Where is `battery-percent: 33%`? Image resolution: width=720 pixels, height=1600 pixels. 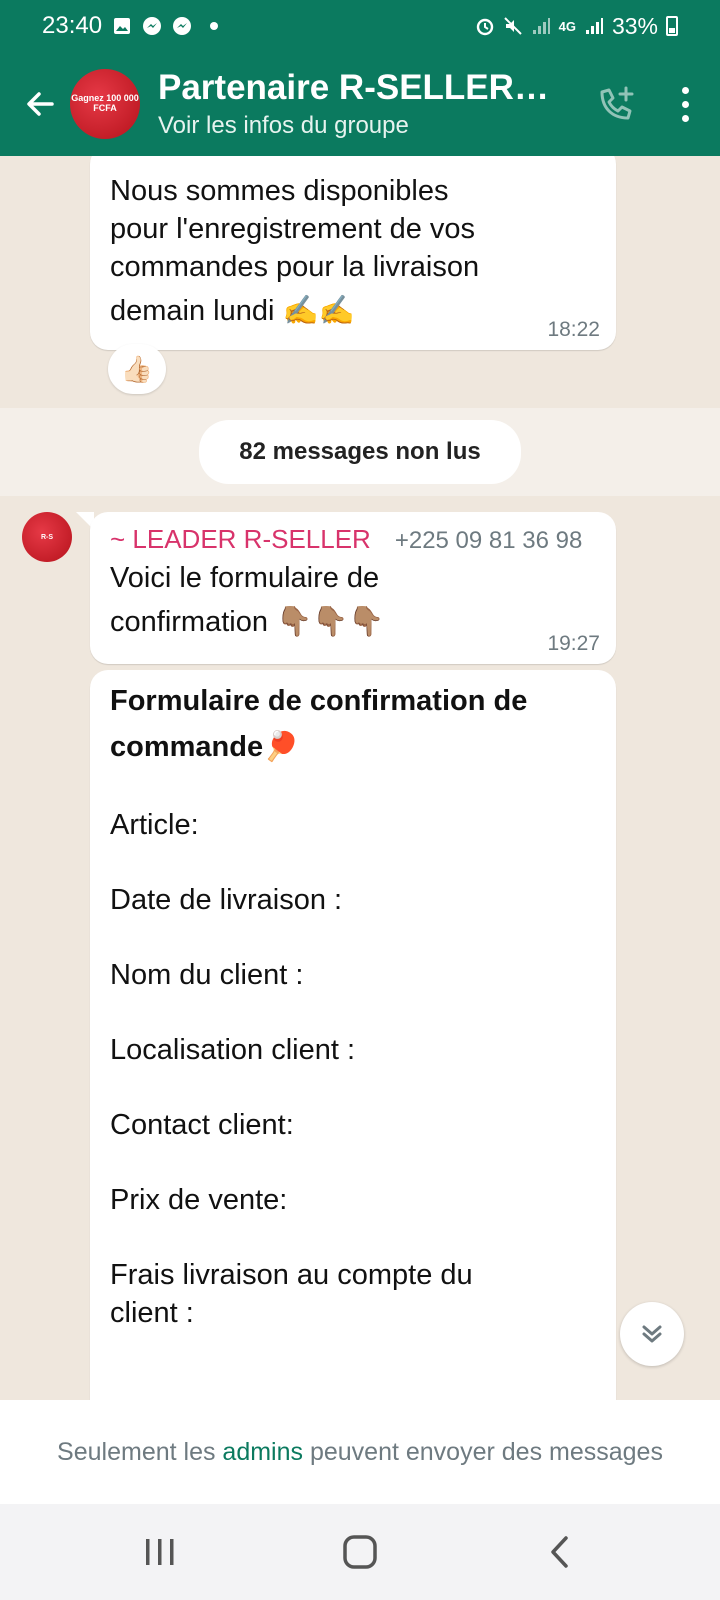
battery-percent: 33% is located at coordinates (634, 25).